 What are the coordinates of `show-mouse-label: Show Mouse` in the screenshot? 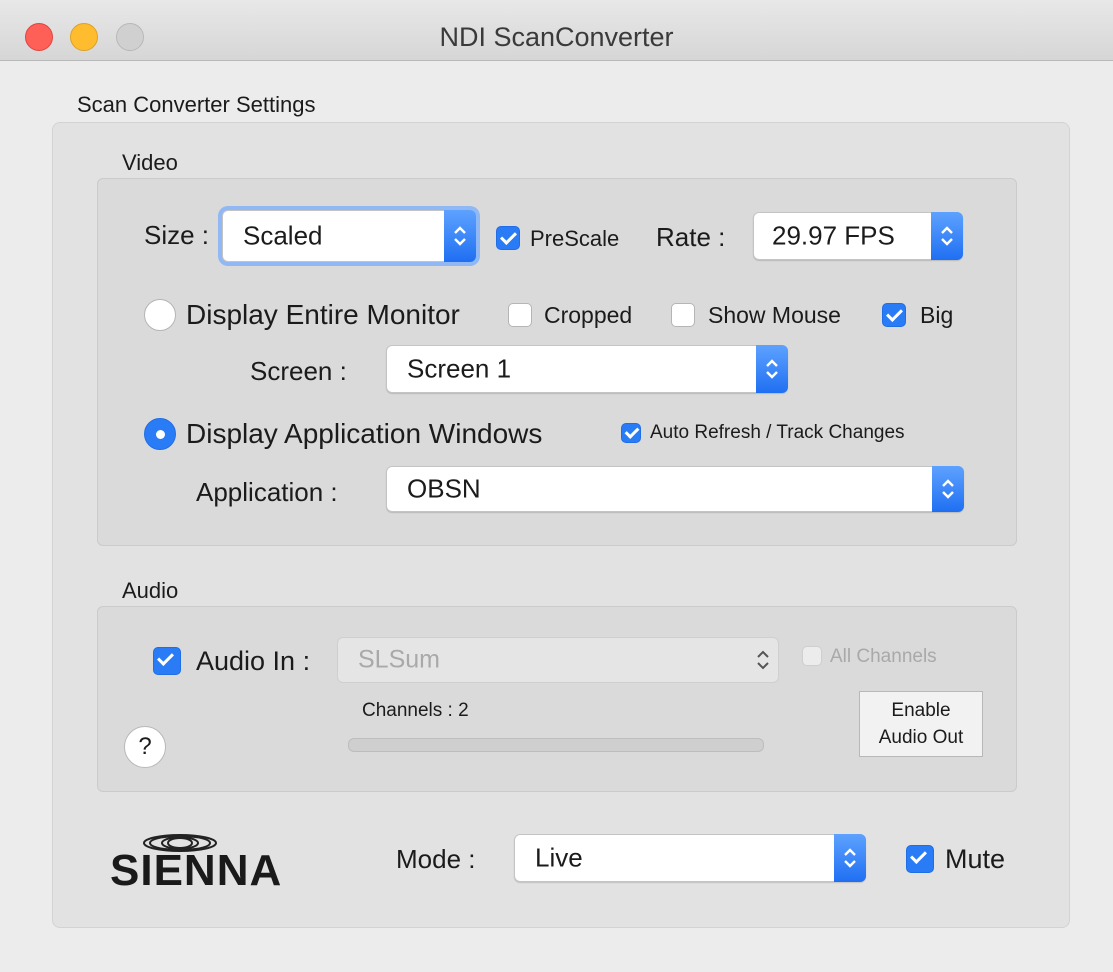 It's located at (774, 315).